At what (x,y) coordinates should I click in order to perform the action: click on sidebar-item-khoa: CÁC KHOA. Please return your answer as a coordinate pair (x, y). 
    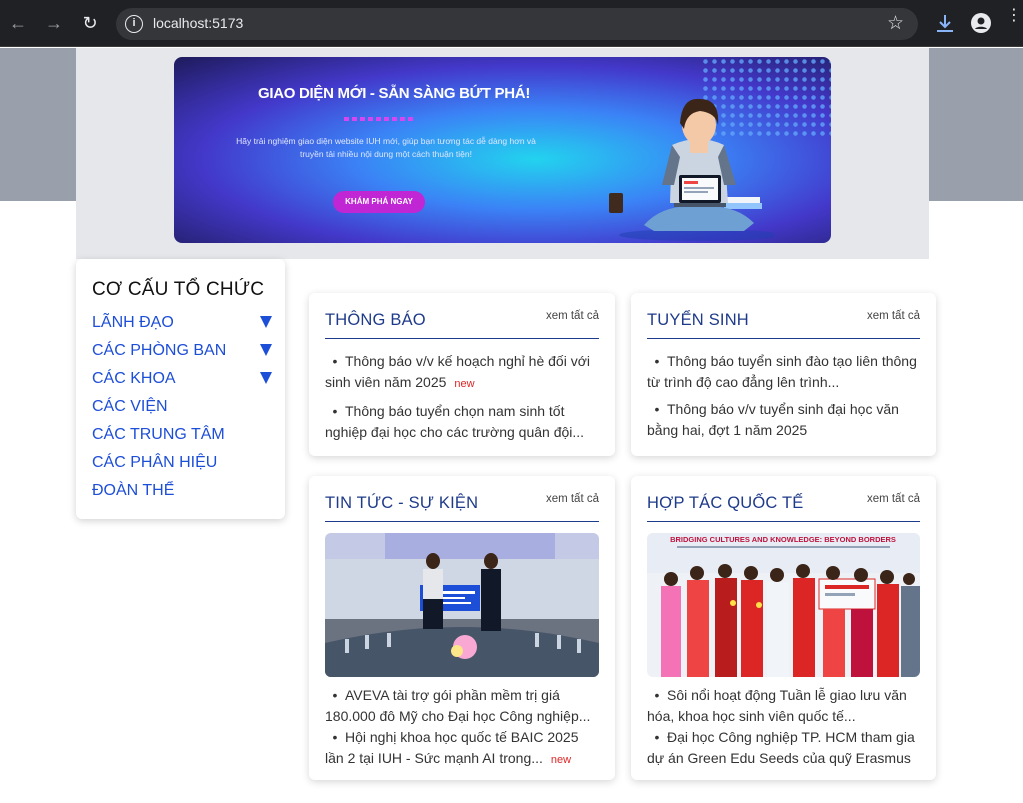
    Looking at the image, I should click on (182, 383).